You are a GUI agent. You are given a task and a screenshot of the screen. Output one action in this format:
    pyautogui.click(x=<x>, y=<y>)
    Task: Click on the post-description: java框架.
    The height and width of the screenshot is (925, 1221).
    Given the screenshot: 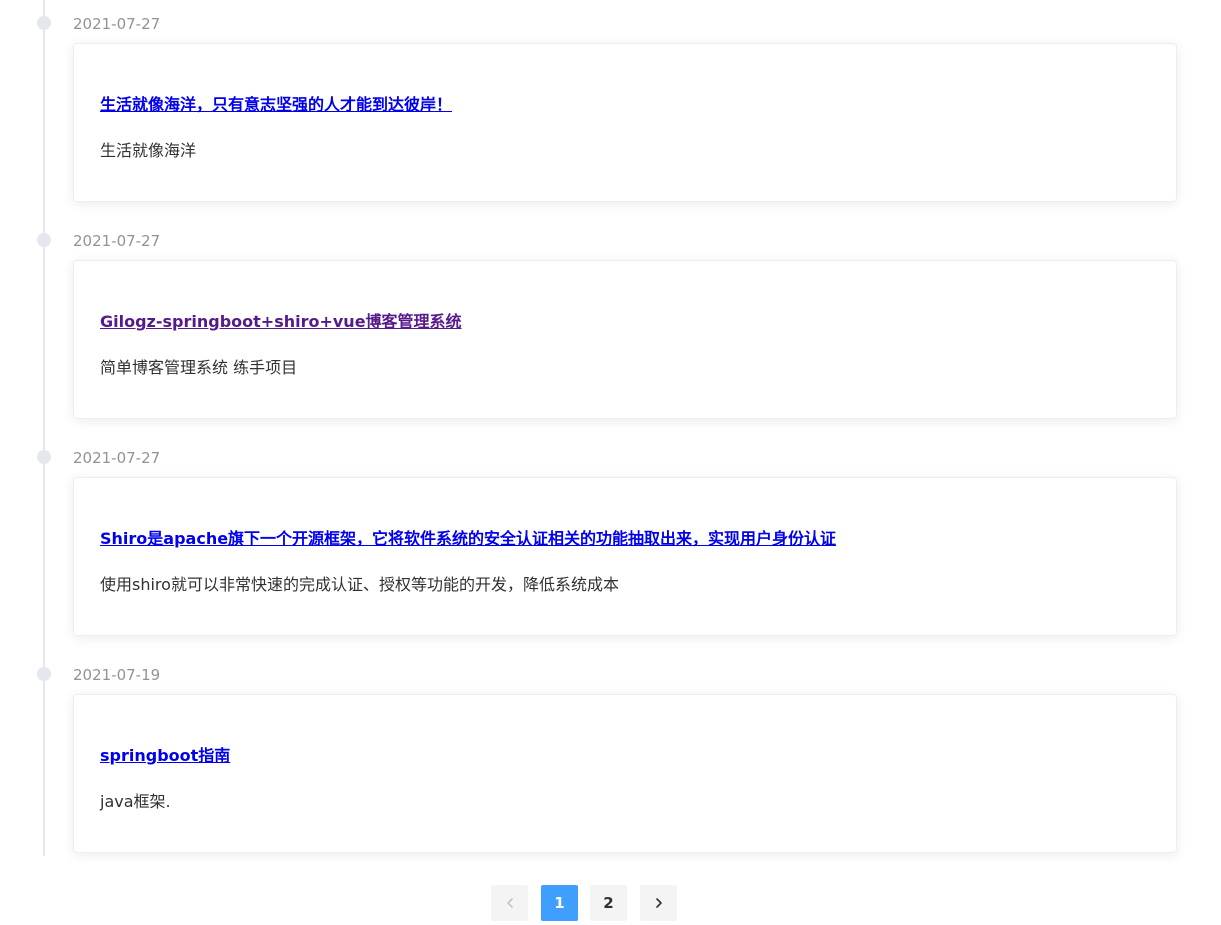 What is the action you would take?
    pyautogui.click(x=135, y=801)
    